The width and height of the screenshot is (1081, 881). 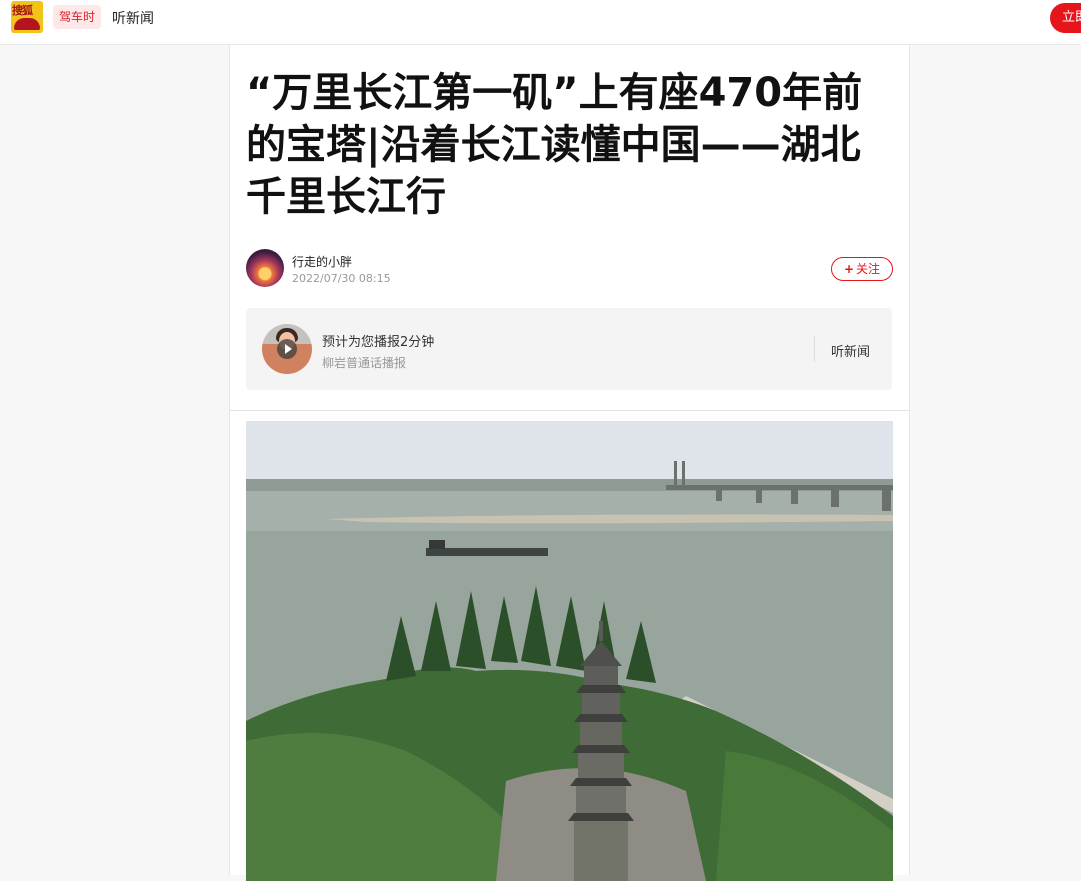 I want to click on listen-news-link: 听新闻, so click(x=133, y=18).